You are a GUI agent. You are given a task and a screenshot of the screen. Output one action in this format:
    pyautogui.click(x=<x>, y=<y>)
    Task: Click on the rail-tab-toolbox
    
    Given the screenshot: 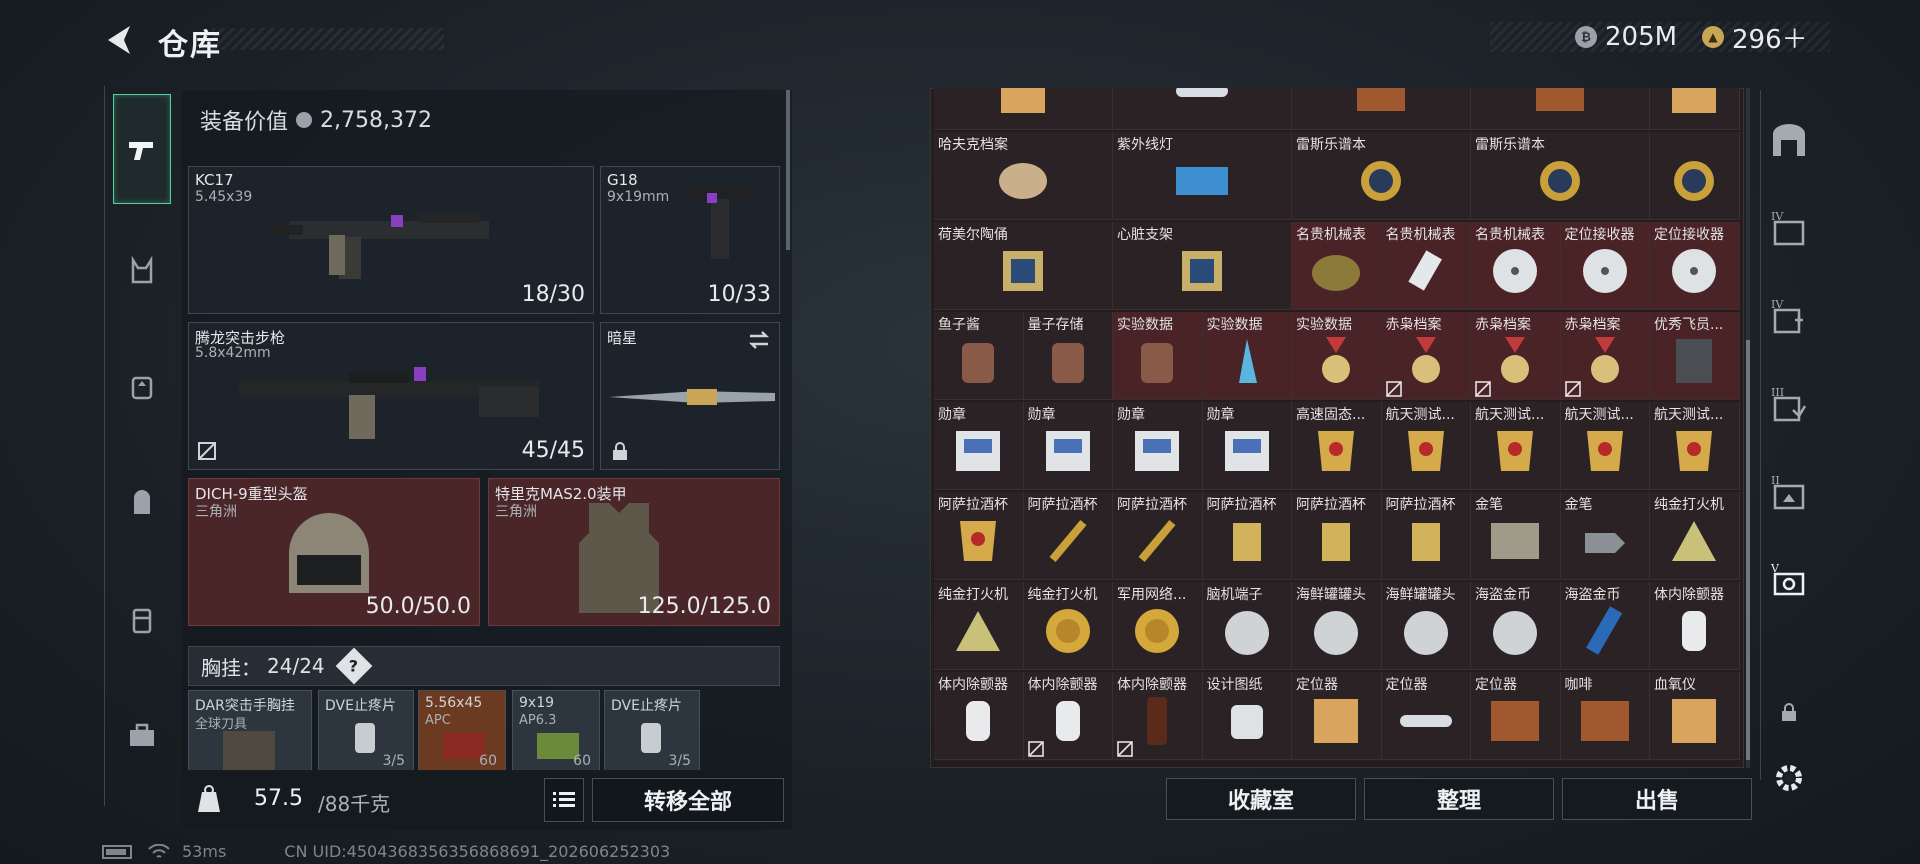 What is the action you would take?
    pyautogui.click(x=142, y=735)
    